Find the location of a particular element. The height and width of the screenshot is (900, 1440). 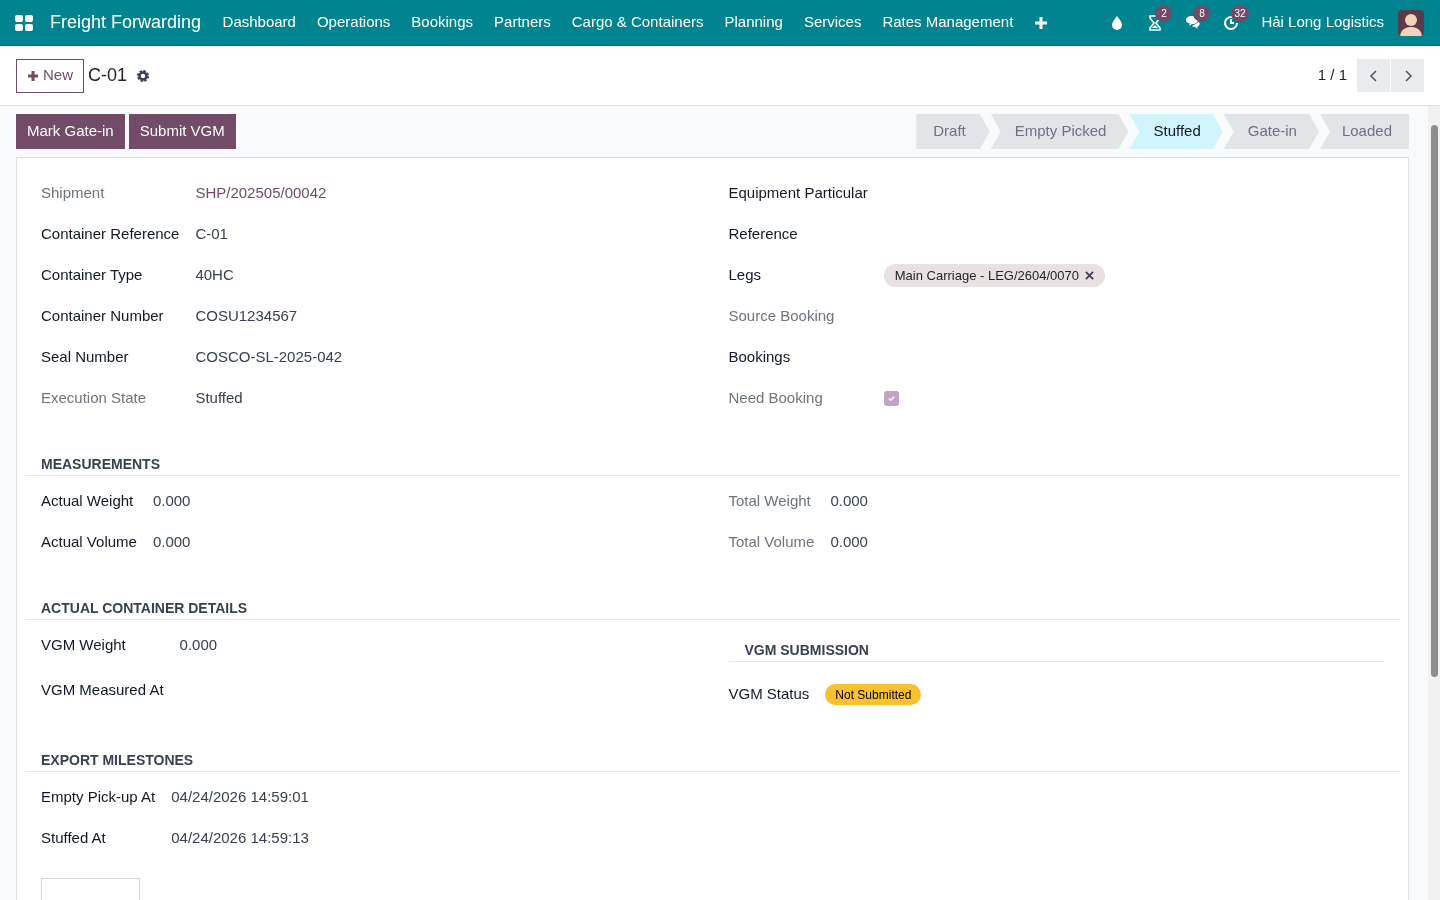

field-label: Actual Weight is located at coordinates (88, 501).